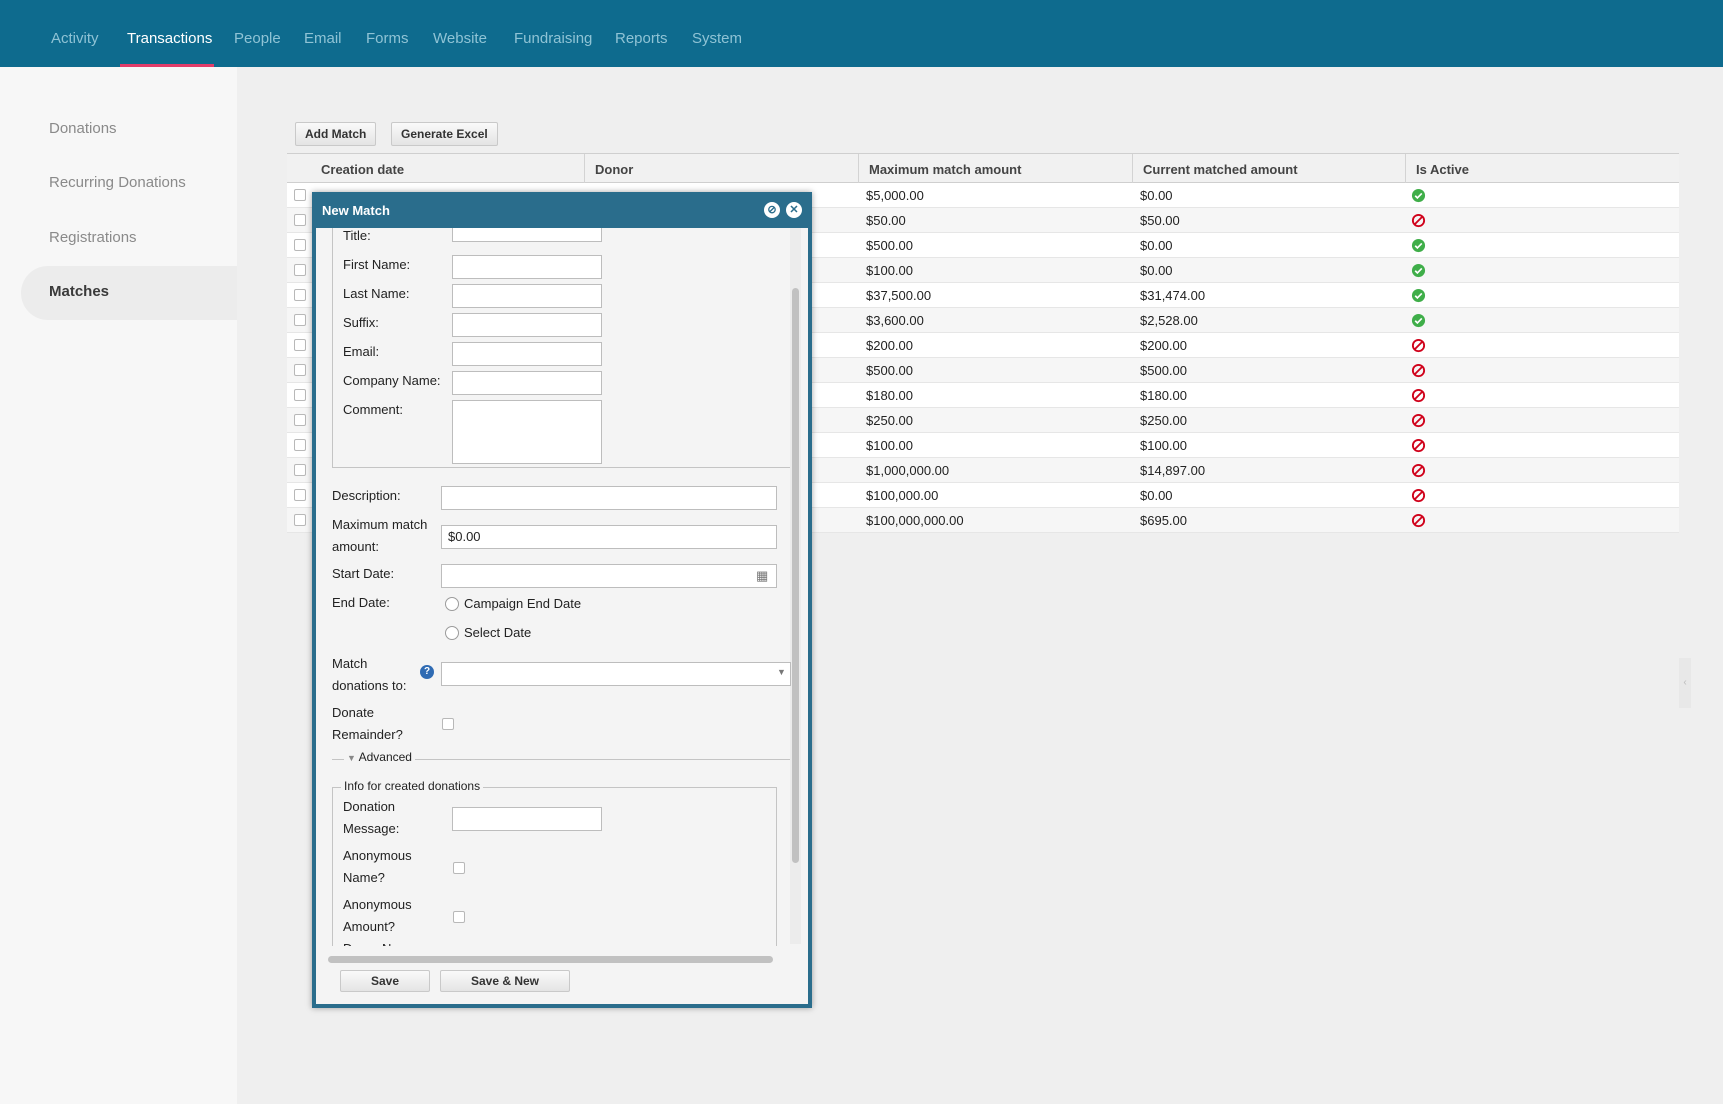 The image size is (1723, 1104). Describe the element at coordinates (371, 828) in the screenshot. I see `donation-message-label-line2: Message:` at that location.